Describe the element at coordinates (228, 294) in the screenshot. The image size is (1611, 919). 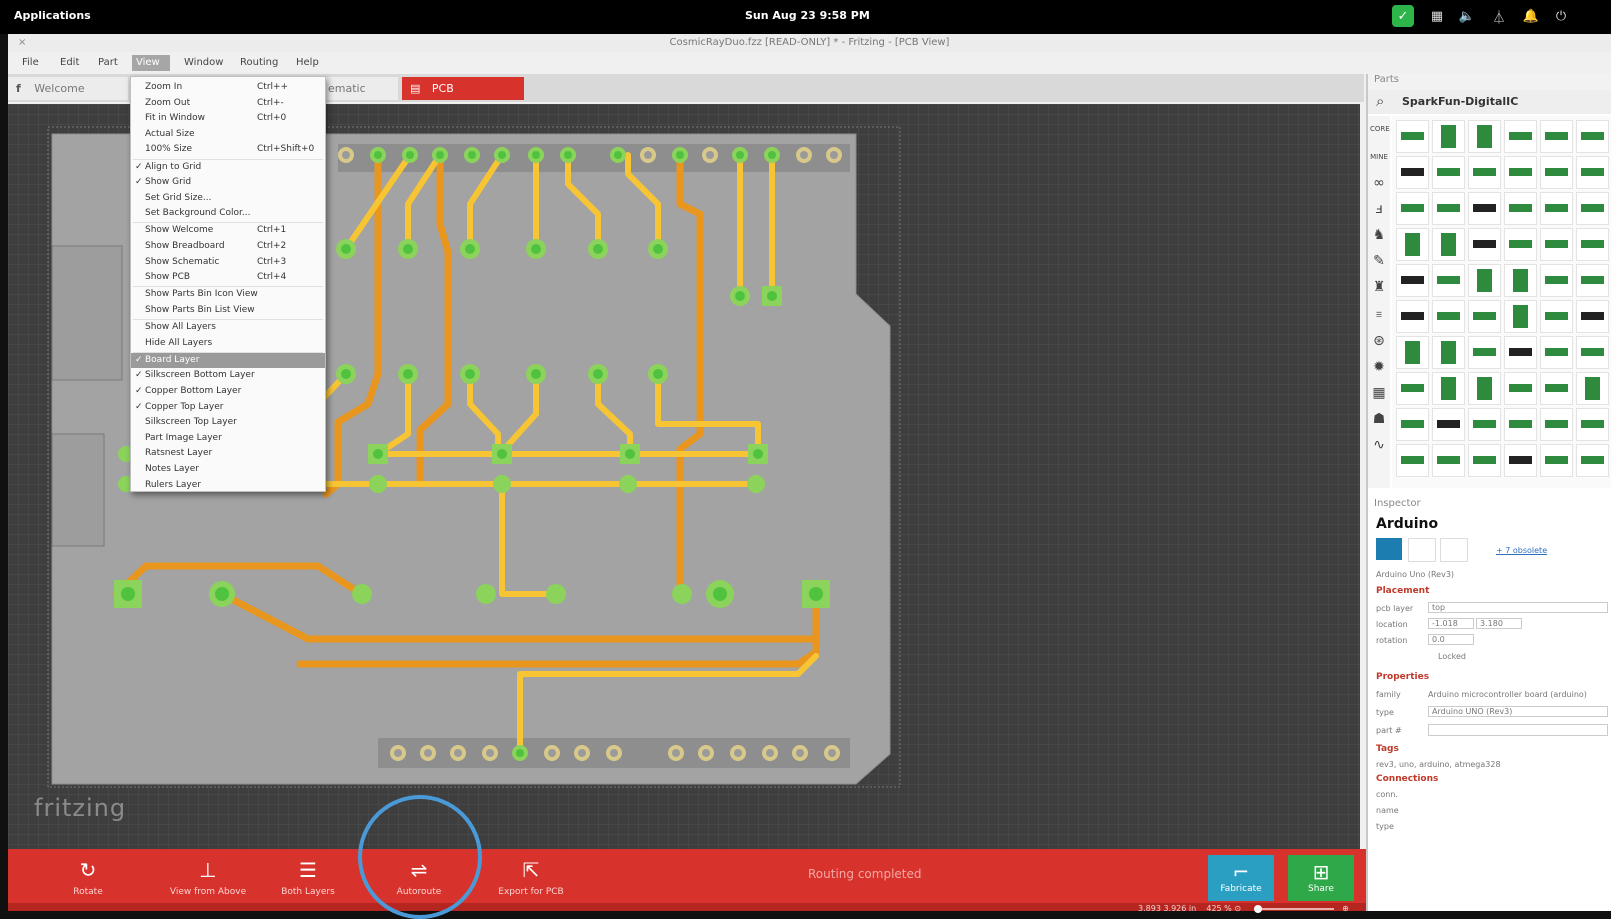
I see `view-menu-item: Show Parts Bin Icon View` at that location.